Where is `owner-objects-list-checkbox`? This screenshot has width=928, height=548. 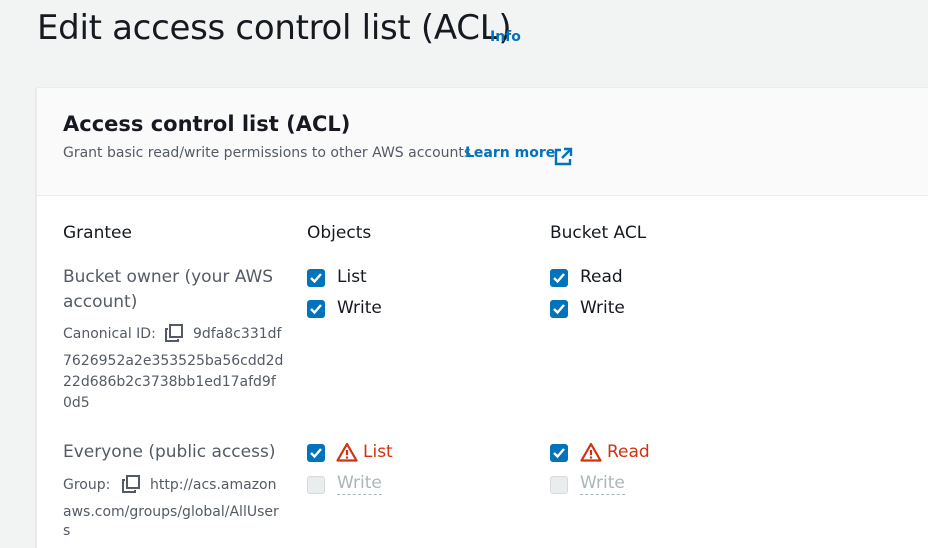 owner-objects-list-checkbox is located at coordinates (316, 278).